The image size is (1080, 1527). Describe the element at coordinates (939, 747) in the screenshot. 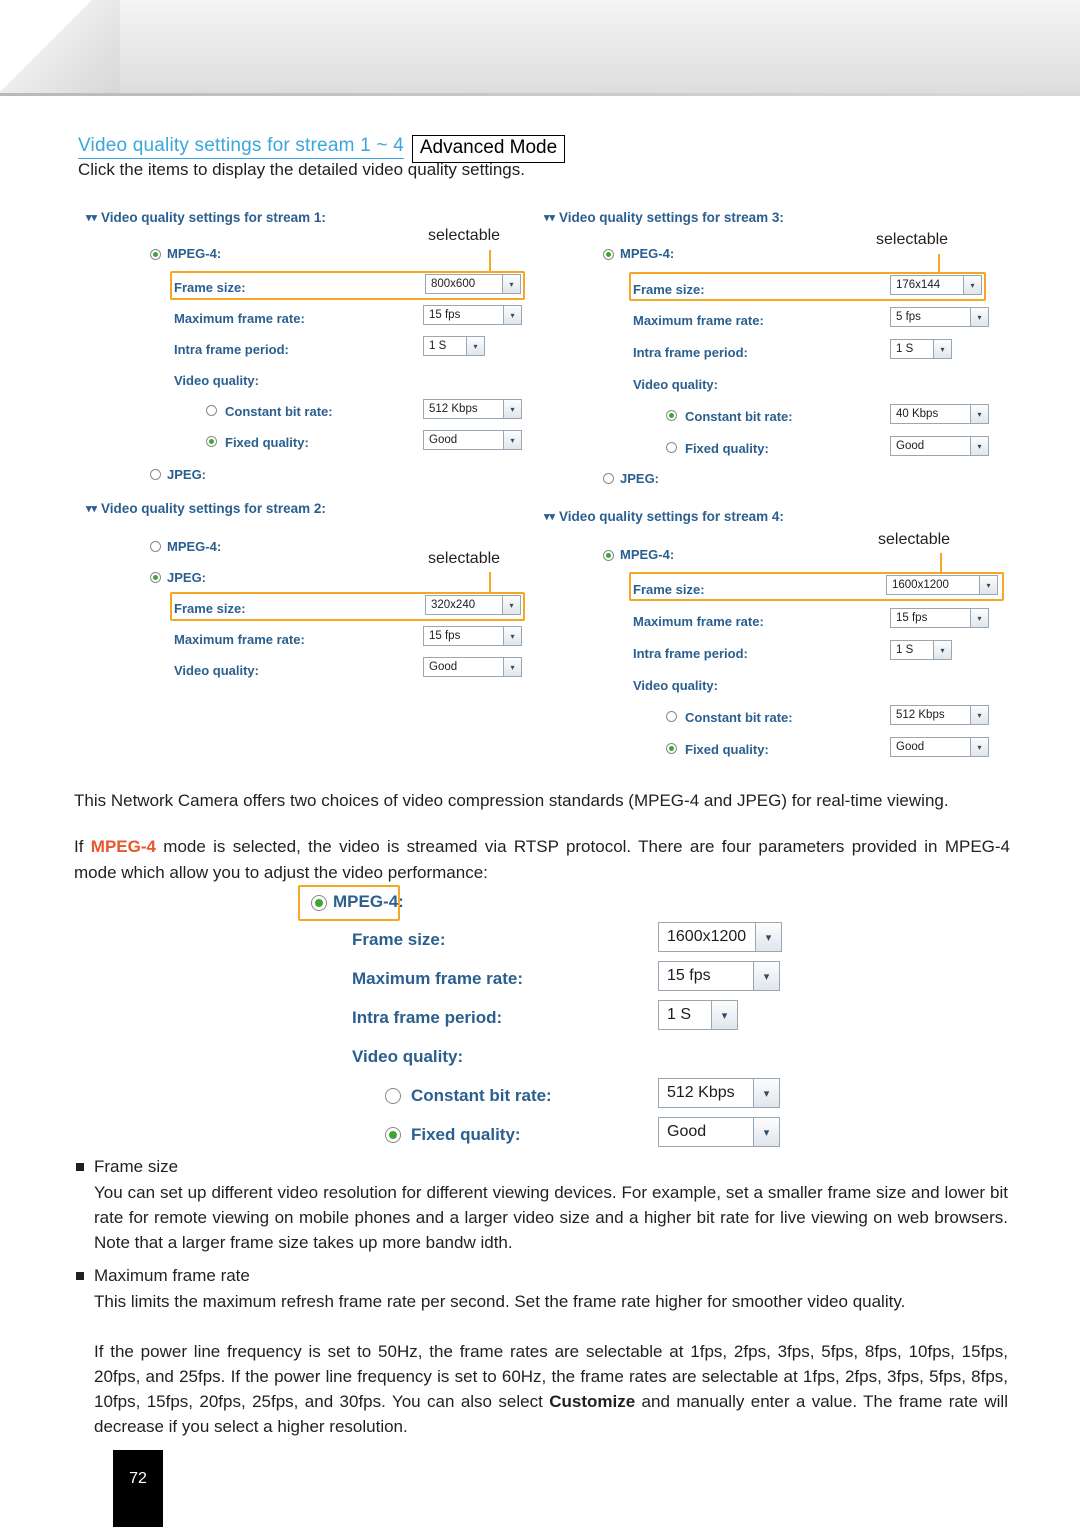

I see `stream4-fixed-quality-select: Good ▾` at that location.